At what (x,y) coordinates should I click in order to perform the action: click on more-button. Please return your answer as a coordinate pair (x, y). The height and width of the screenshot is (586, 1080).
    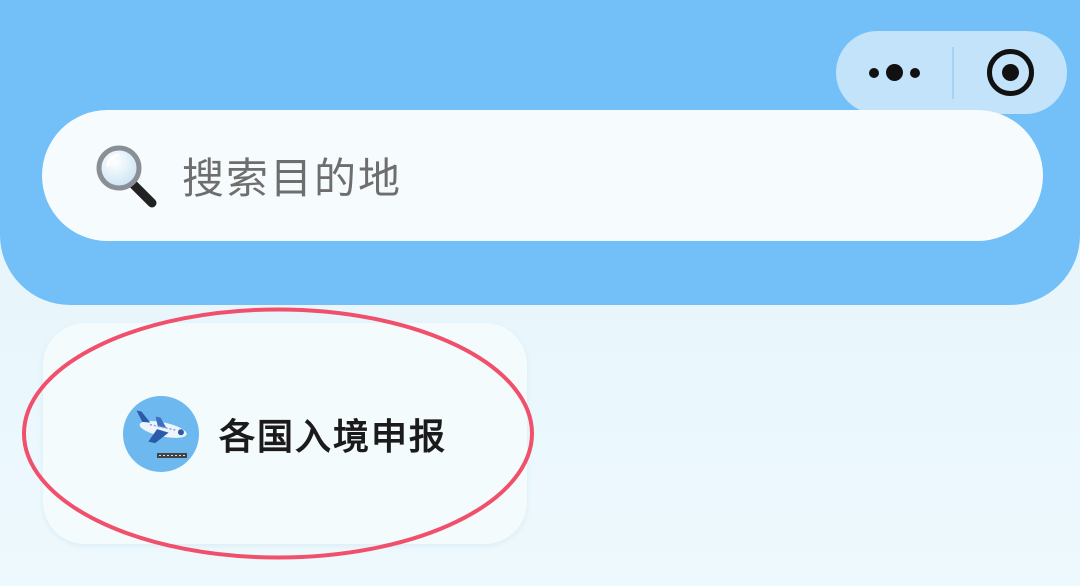
    Looking at the image, I should click on (894, 72).